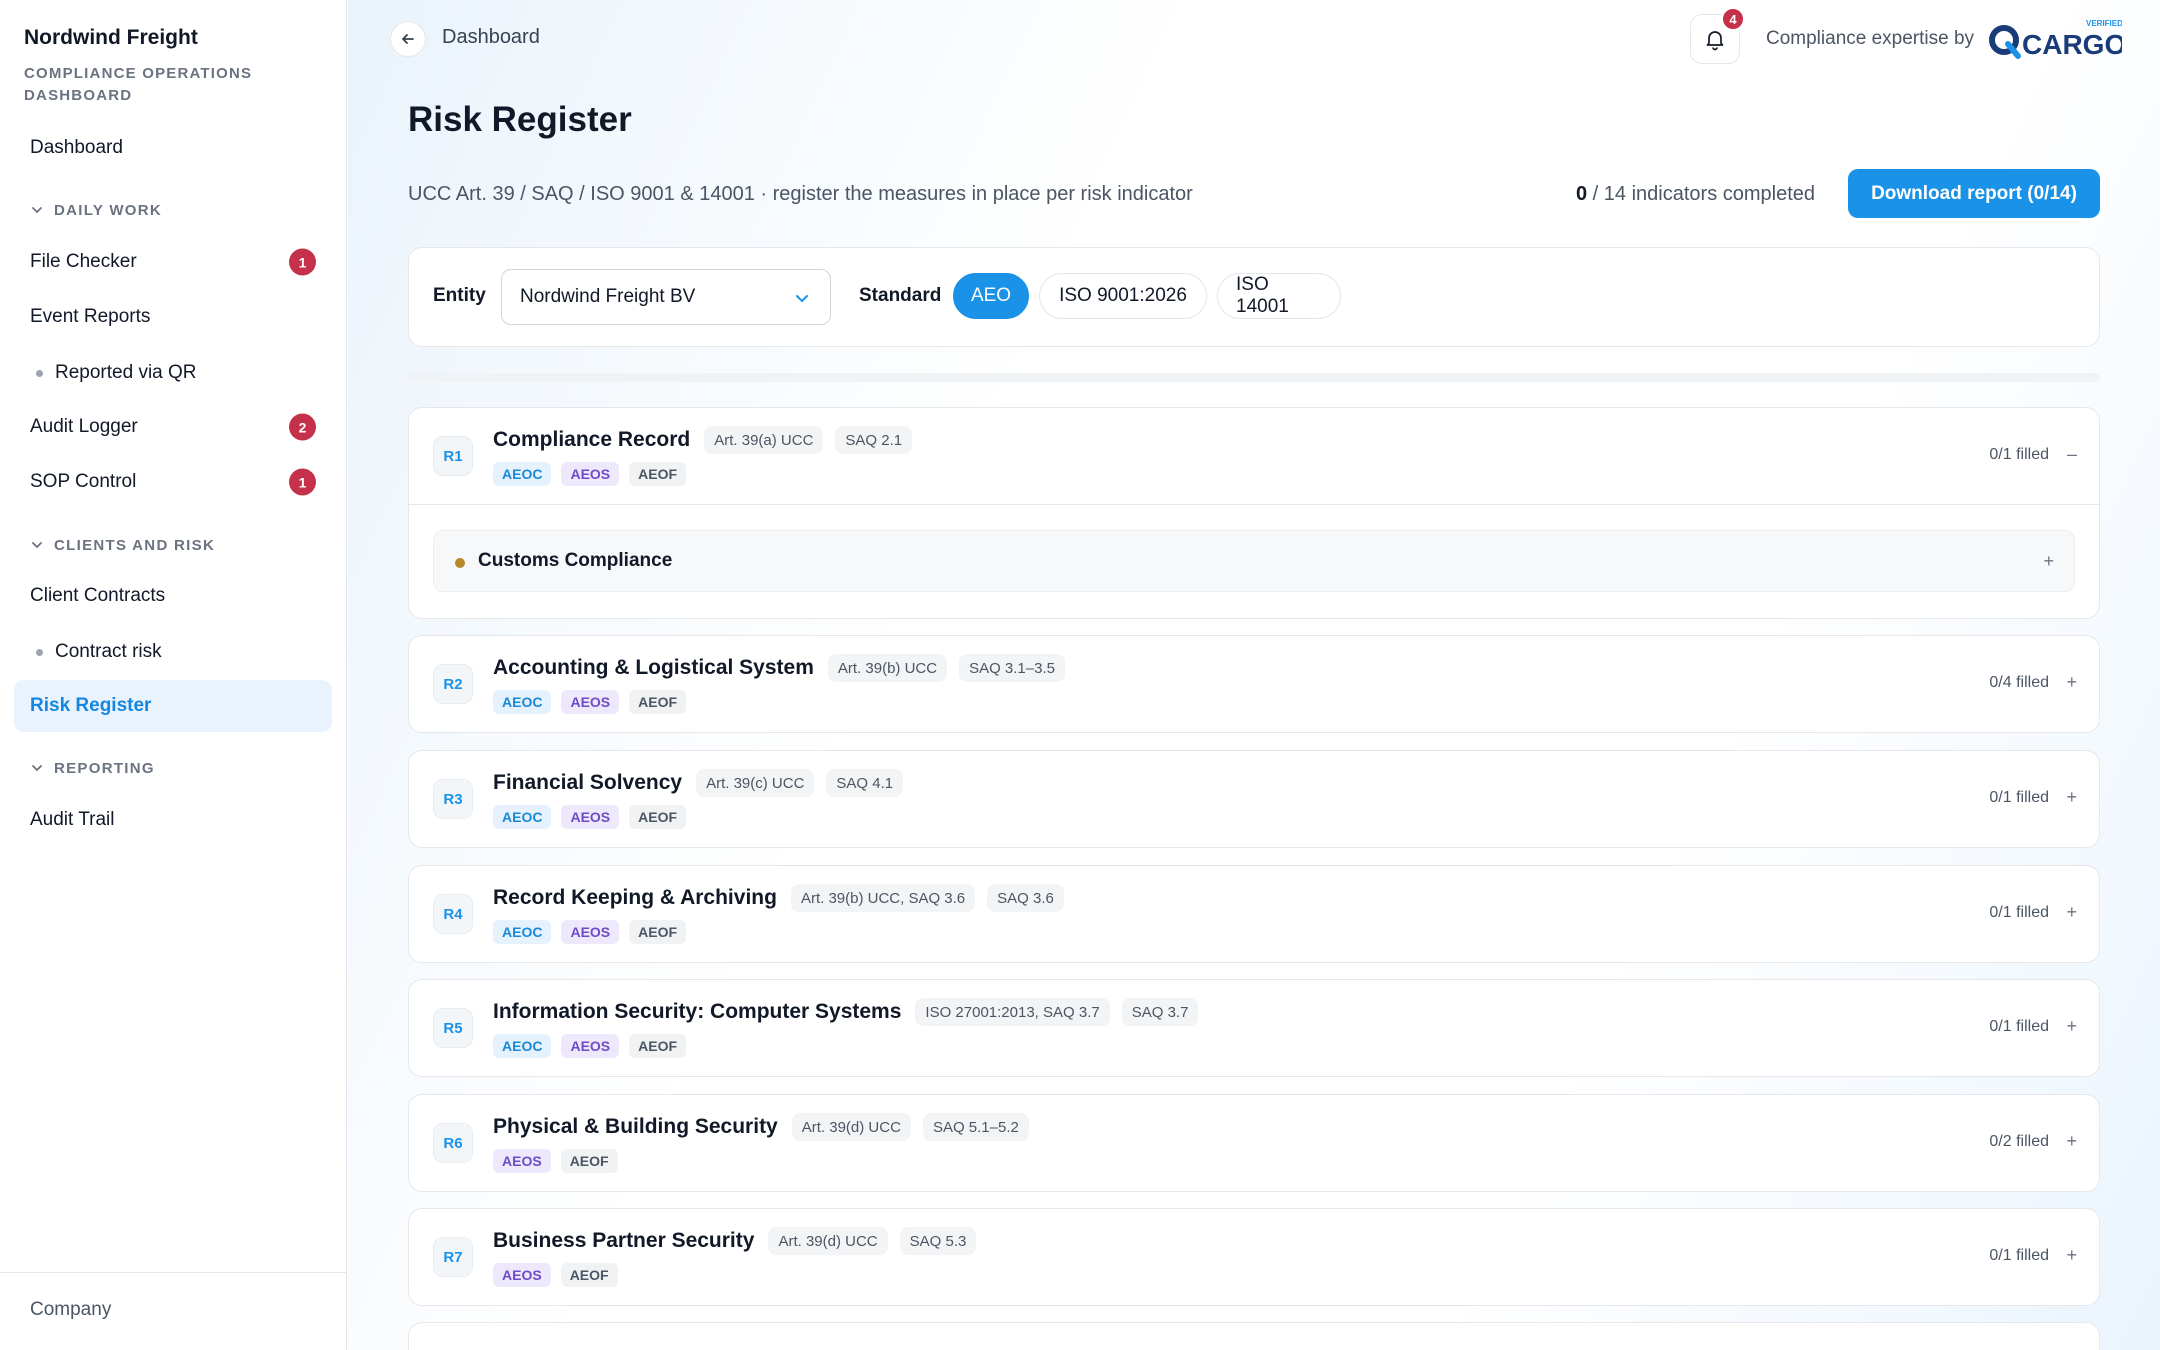  Describe the element at coordinates (1025, 898) in the screenshot. I see `reference-chip: SAQ 3.6` at that location.